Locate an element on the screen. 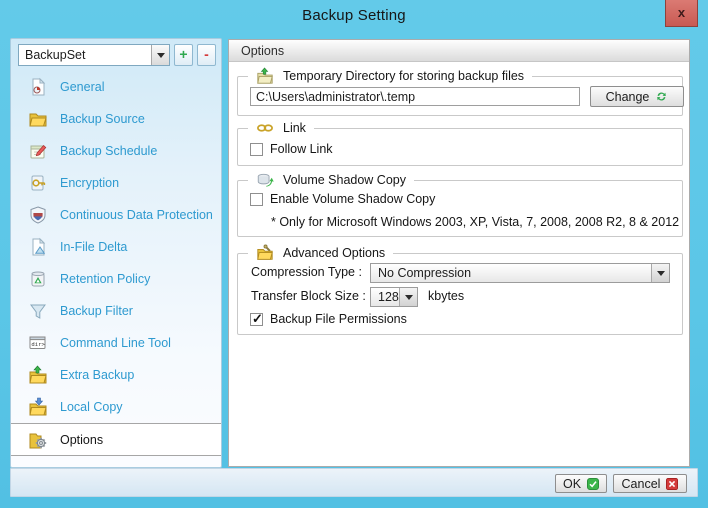  close-icon: x is located at coordinates (681, 12).